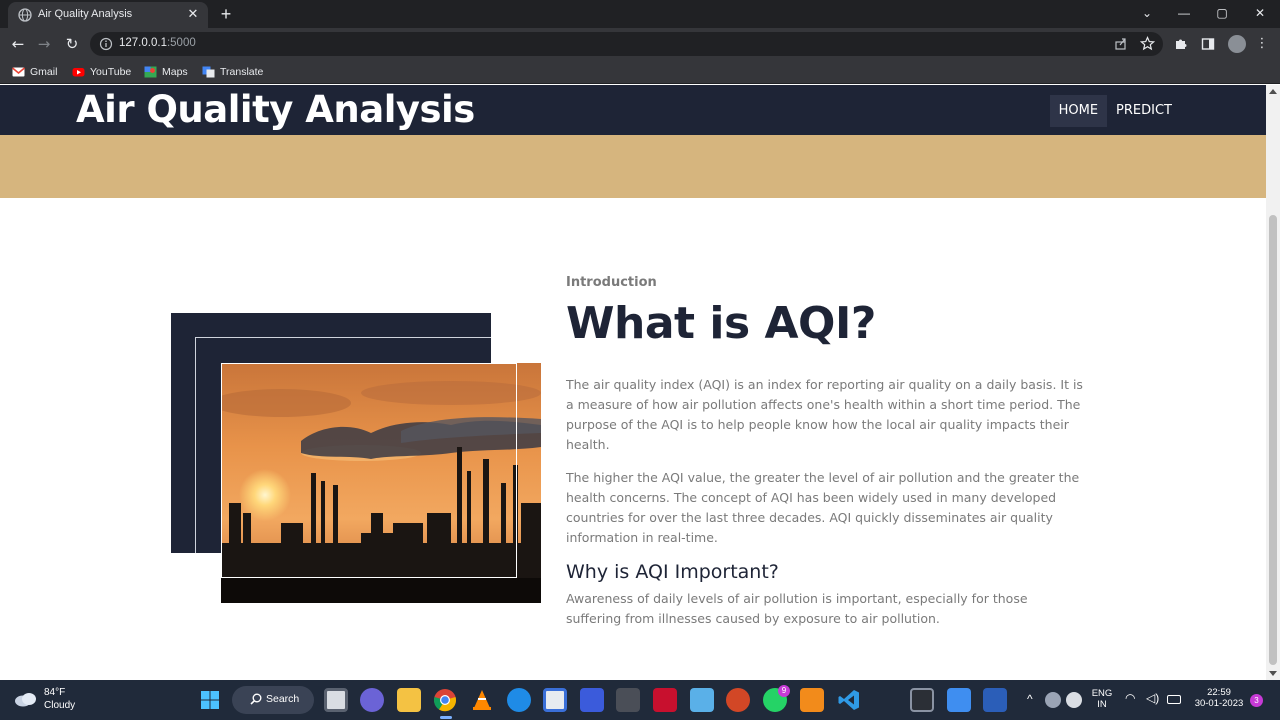 This screenshot has height=720, width=1280. I want to click on weather-widget: 84°F Cloudy, so click(59, 700).